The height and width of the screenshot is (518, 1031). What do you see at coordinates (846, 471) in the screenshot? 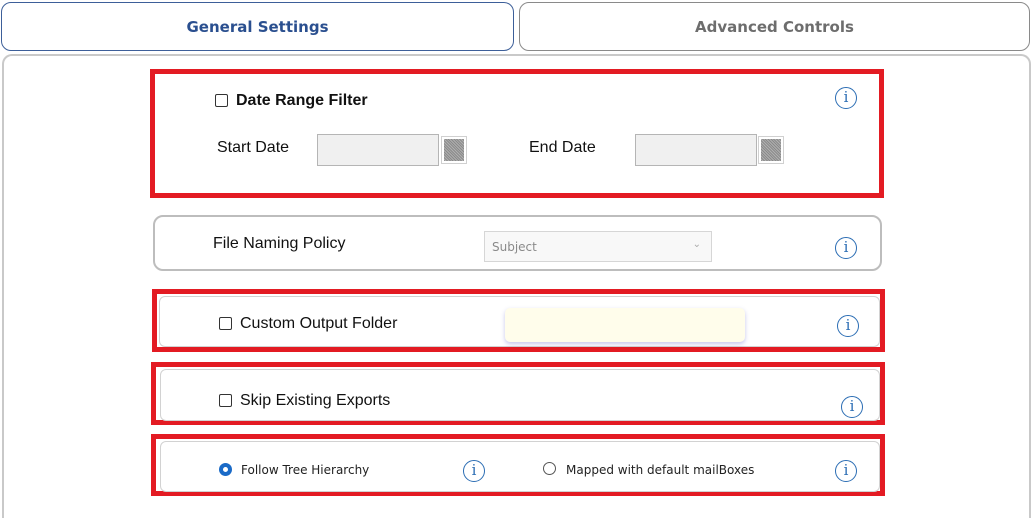
I see `mapped-mailboxes-info-icon: i` at bounding box center [846, 471].